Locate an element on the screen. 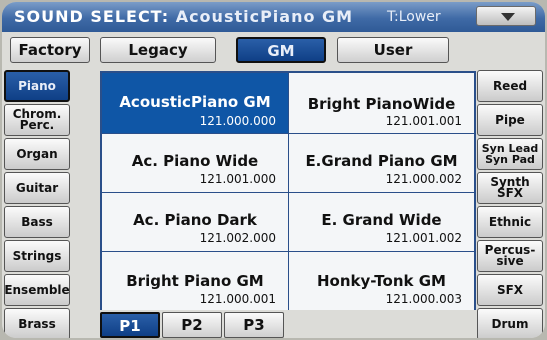 The height and width of the screenshot is (340, 547). title-sound-name: AcousticPiano GM is located at coordinates (264, 16).